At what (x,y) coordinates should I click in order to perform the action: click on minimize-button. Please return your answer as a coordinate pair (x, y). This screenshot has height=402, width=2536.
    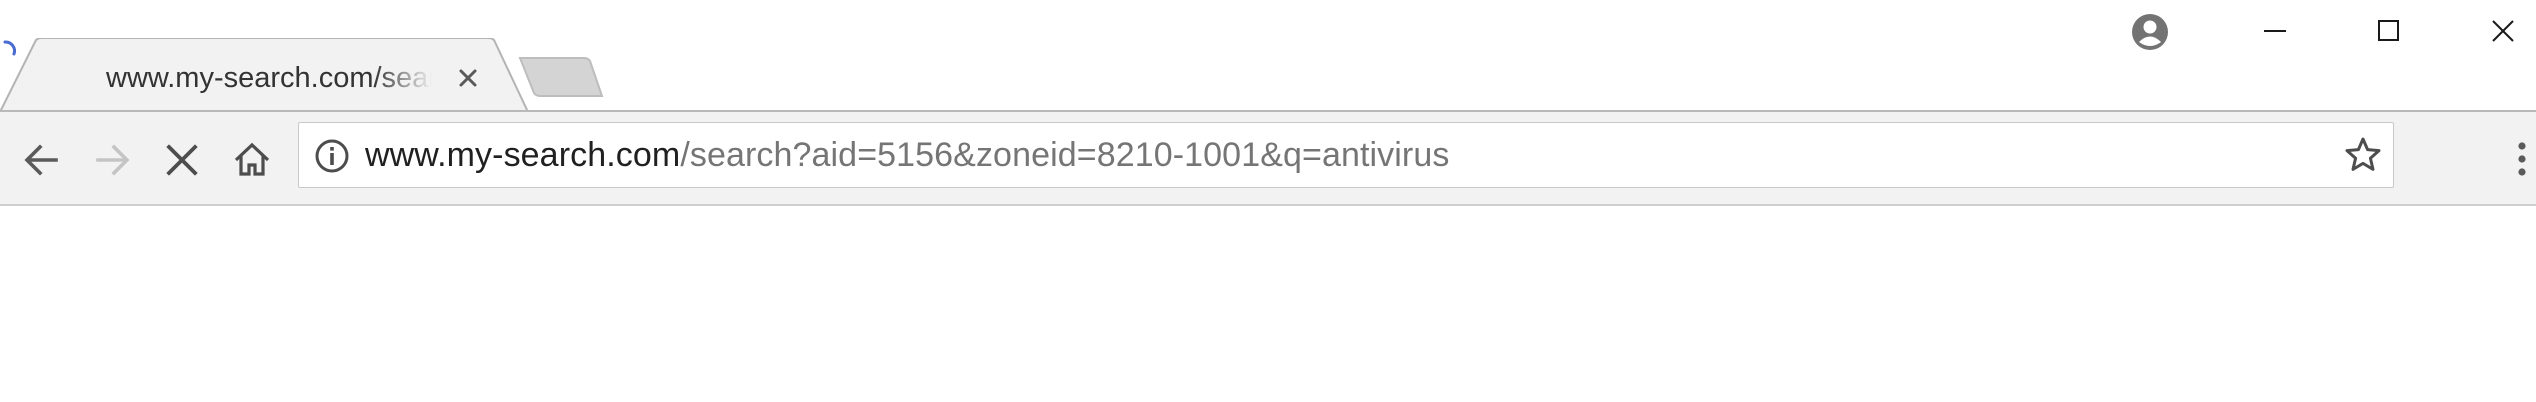
    Looking at the image, I should click on (2274, 31).